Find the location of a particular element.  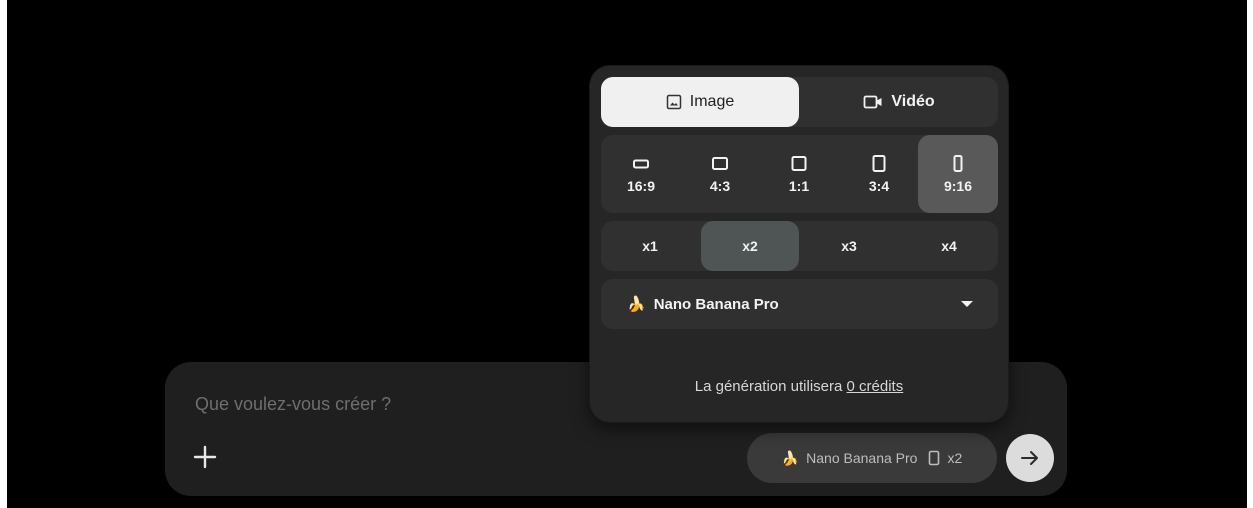

mode-tabs: Image Vidéo is located at coordinates (799, 102).